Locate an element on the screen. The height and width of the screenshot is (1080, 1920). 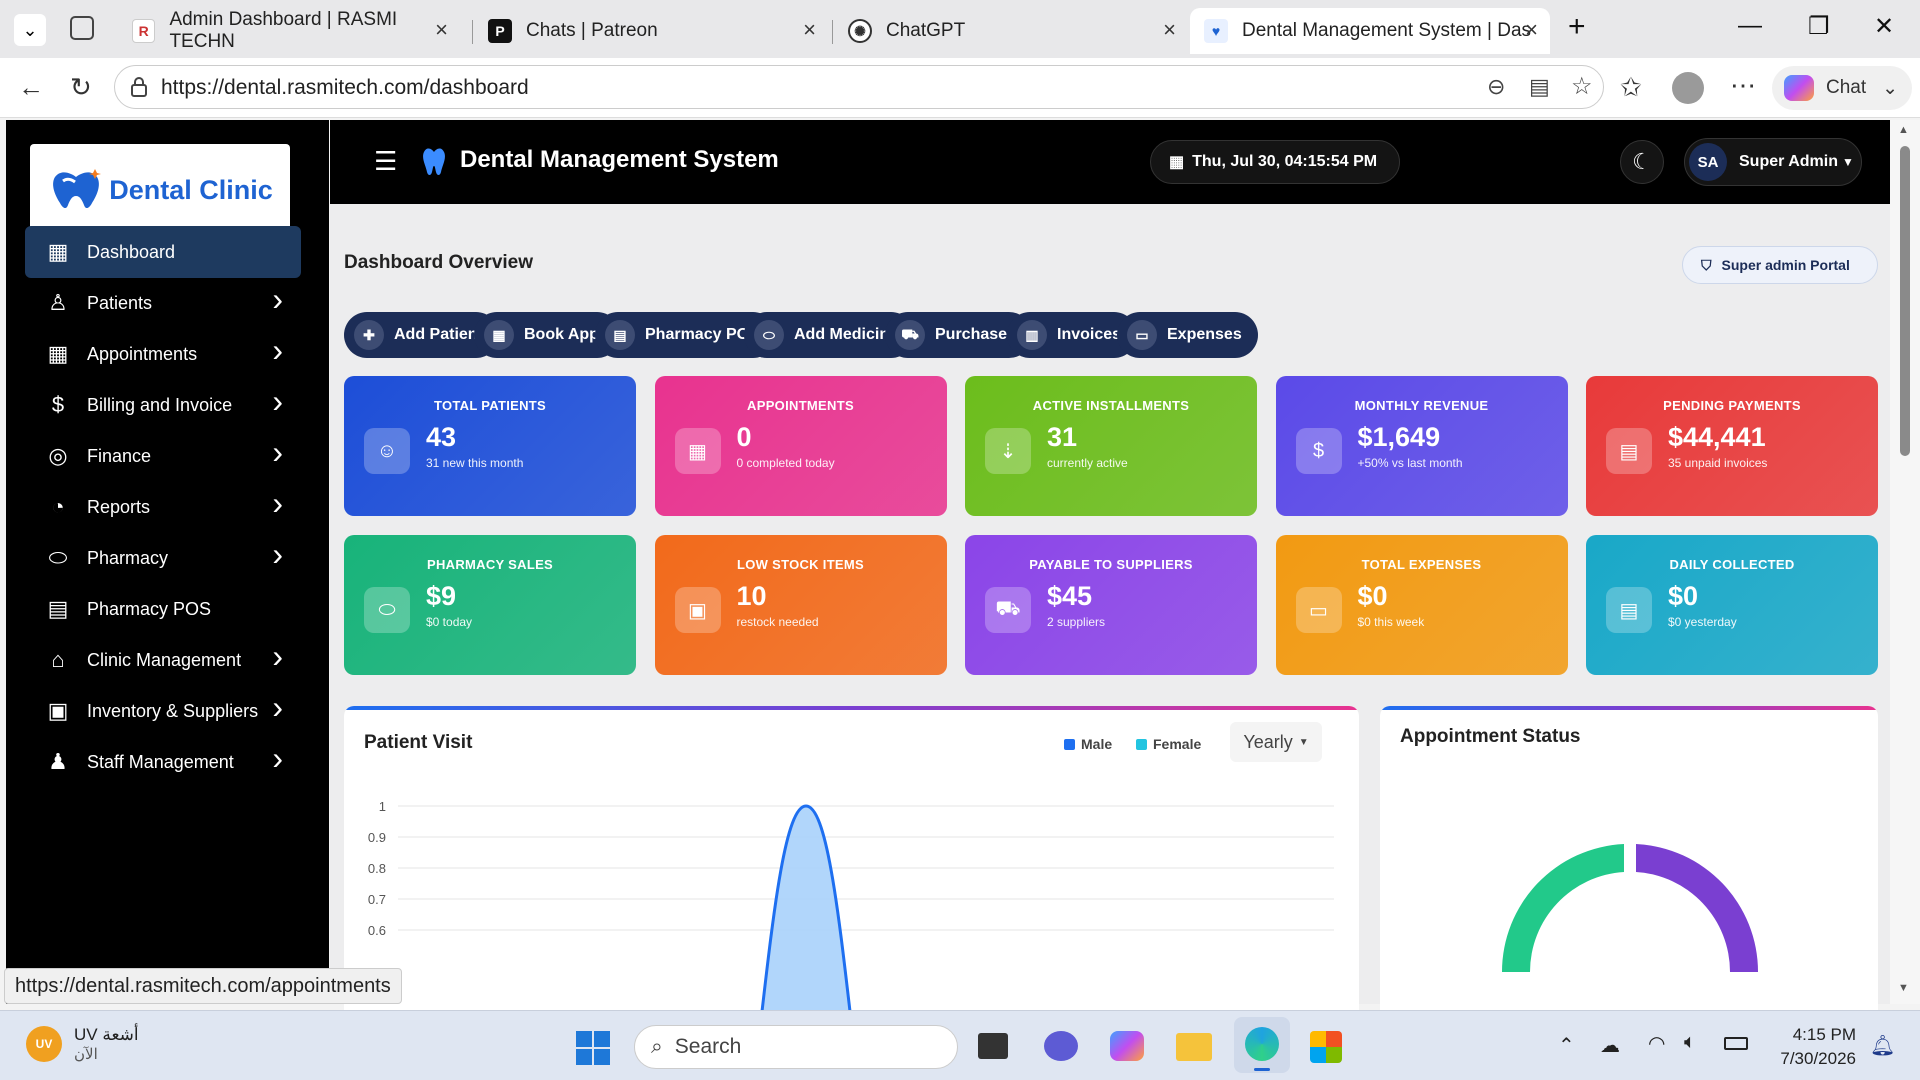
quick-action-expenses-button: ▭ Expenses is located at coordinates (1187, 335).